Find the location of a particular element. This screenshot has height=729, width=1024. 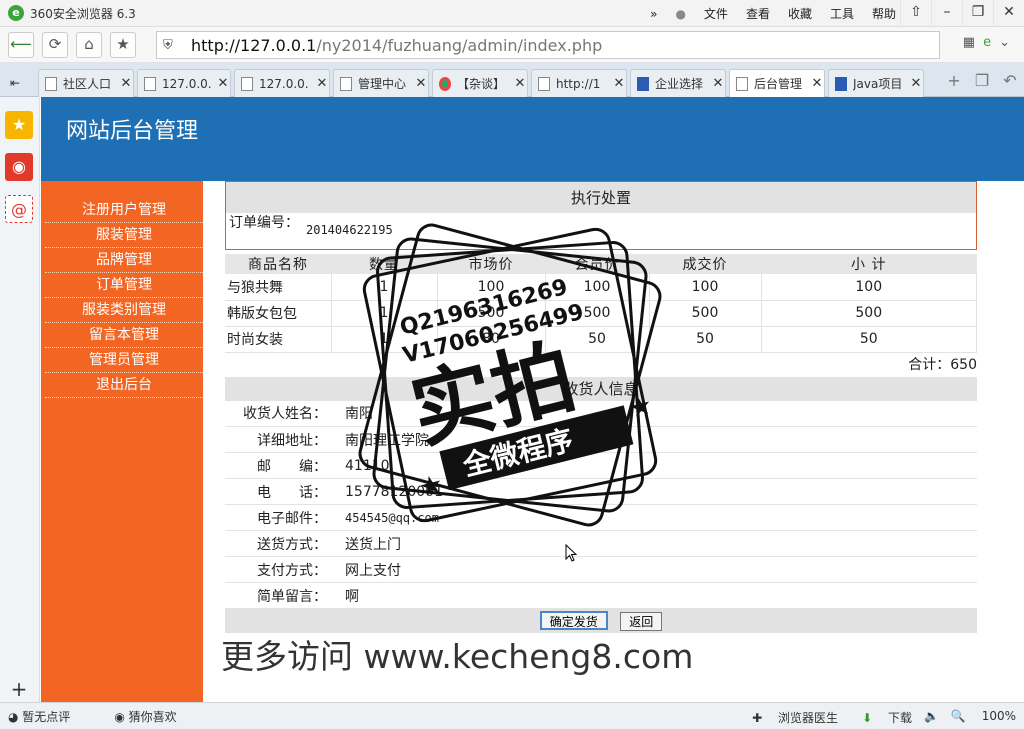

ie-mode-icon: e is located at coordinates (987, 42).